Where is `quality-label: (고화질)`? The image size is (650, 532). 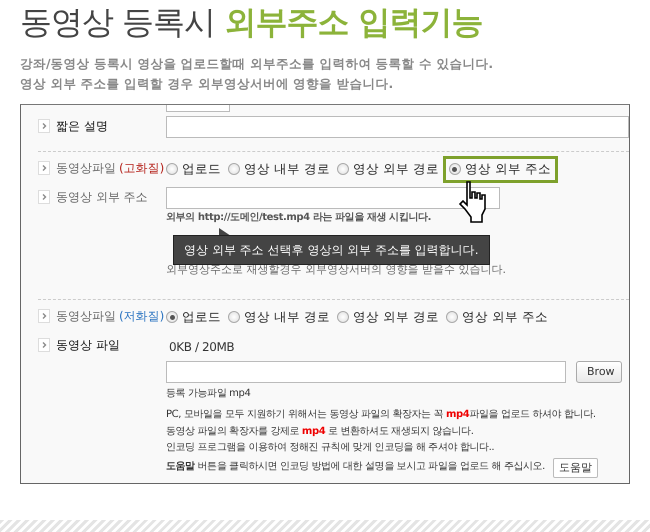 quality-label: (고화질) is located at coordinates (141, 168).